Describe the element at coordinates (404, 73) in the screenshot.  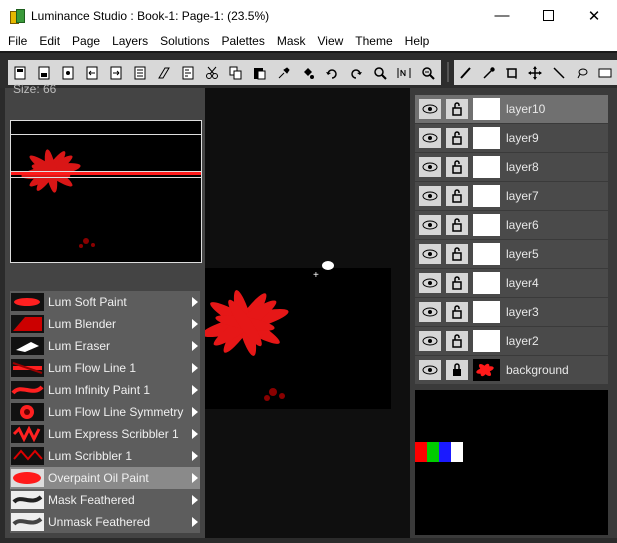
I see `actual-size-icon` at that location.